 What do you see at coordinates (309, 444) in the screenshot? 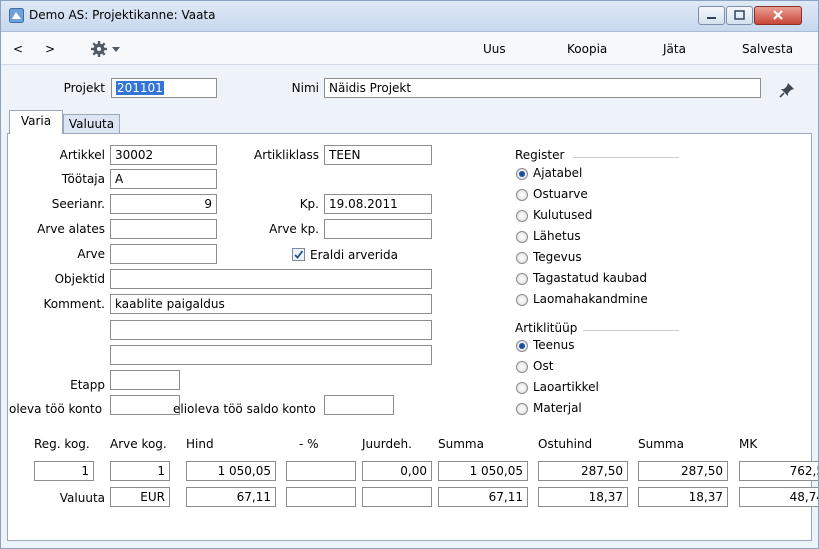
I see `grid-header: - %` at bounding box center [309, 444].